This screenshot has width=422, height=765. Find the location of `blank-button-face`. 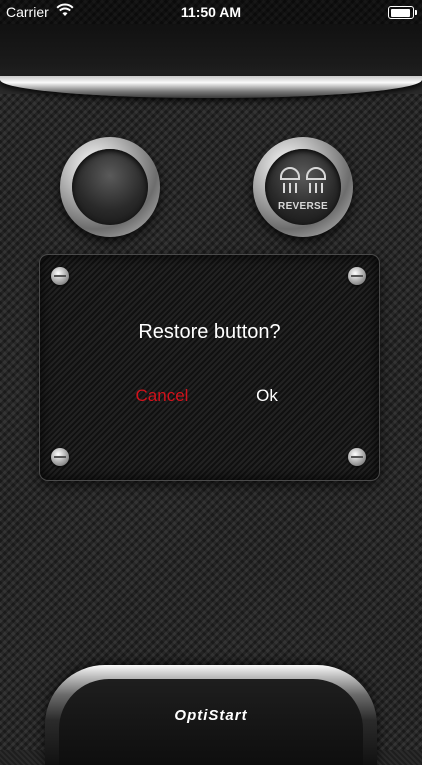

blank-button-face is located at coordinates (110, 187).